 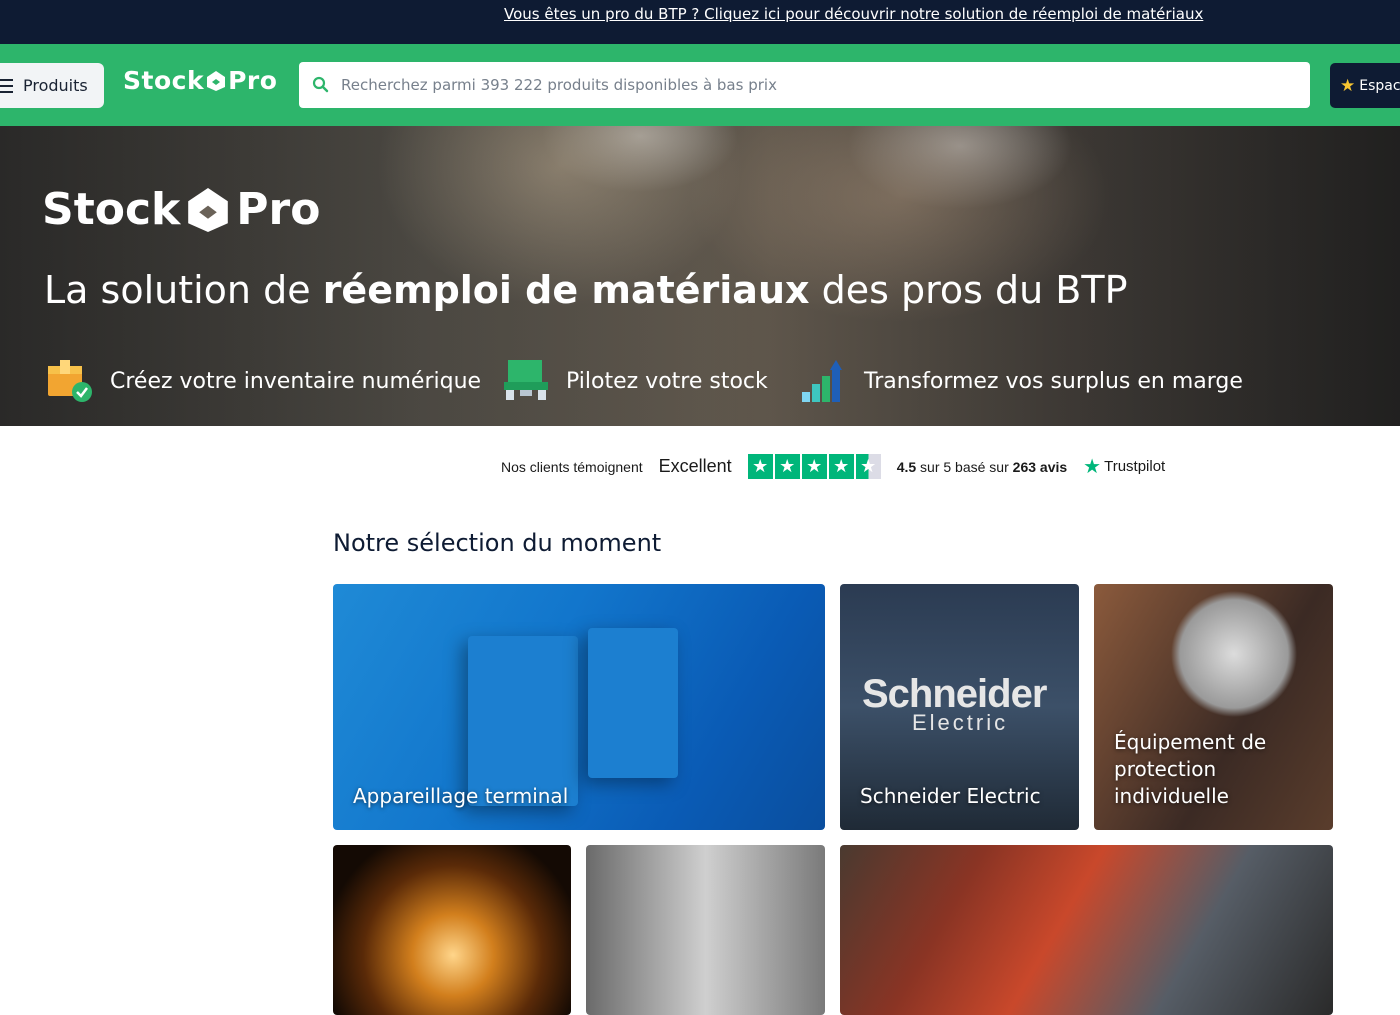 I want to click on logo-text-stock: Stock, so click(x=164, y=80).